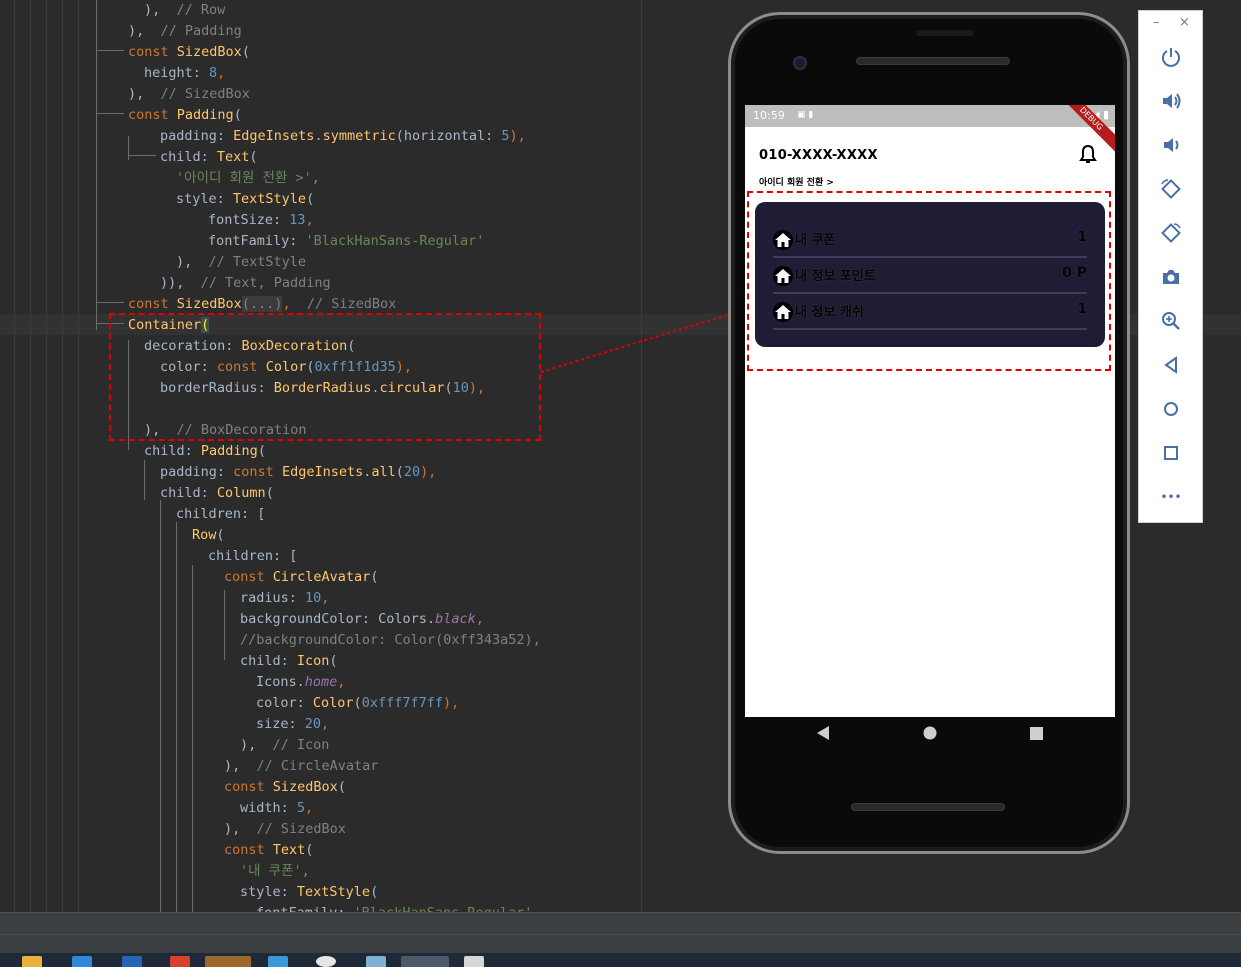  I want to click on status-time: 10:59, so click(769, 115).